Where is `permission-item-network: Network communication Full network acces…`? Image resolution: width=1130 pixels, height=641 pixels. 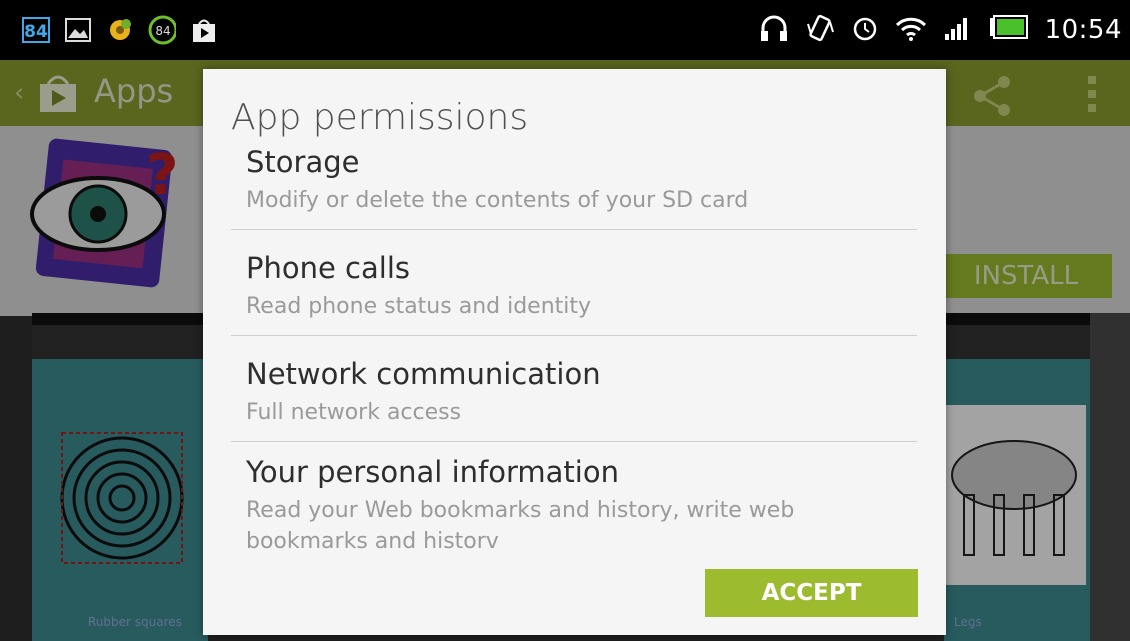 permission-item-network: Network communication Full network acces… is located at coordinates (574, 392).